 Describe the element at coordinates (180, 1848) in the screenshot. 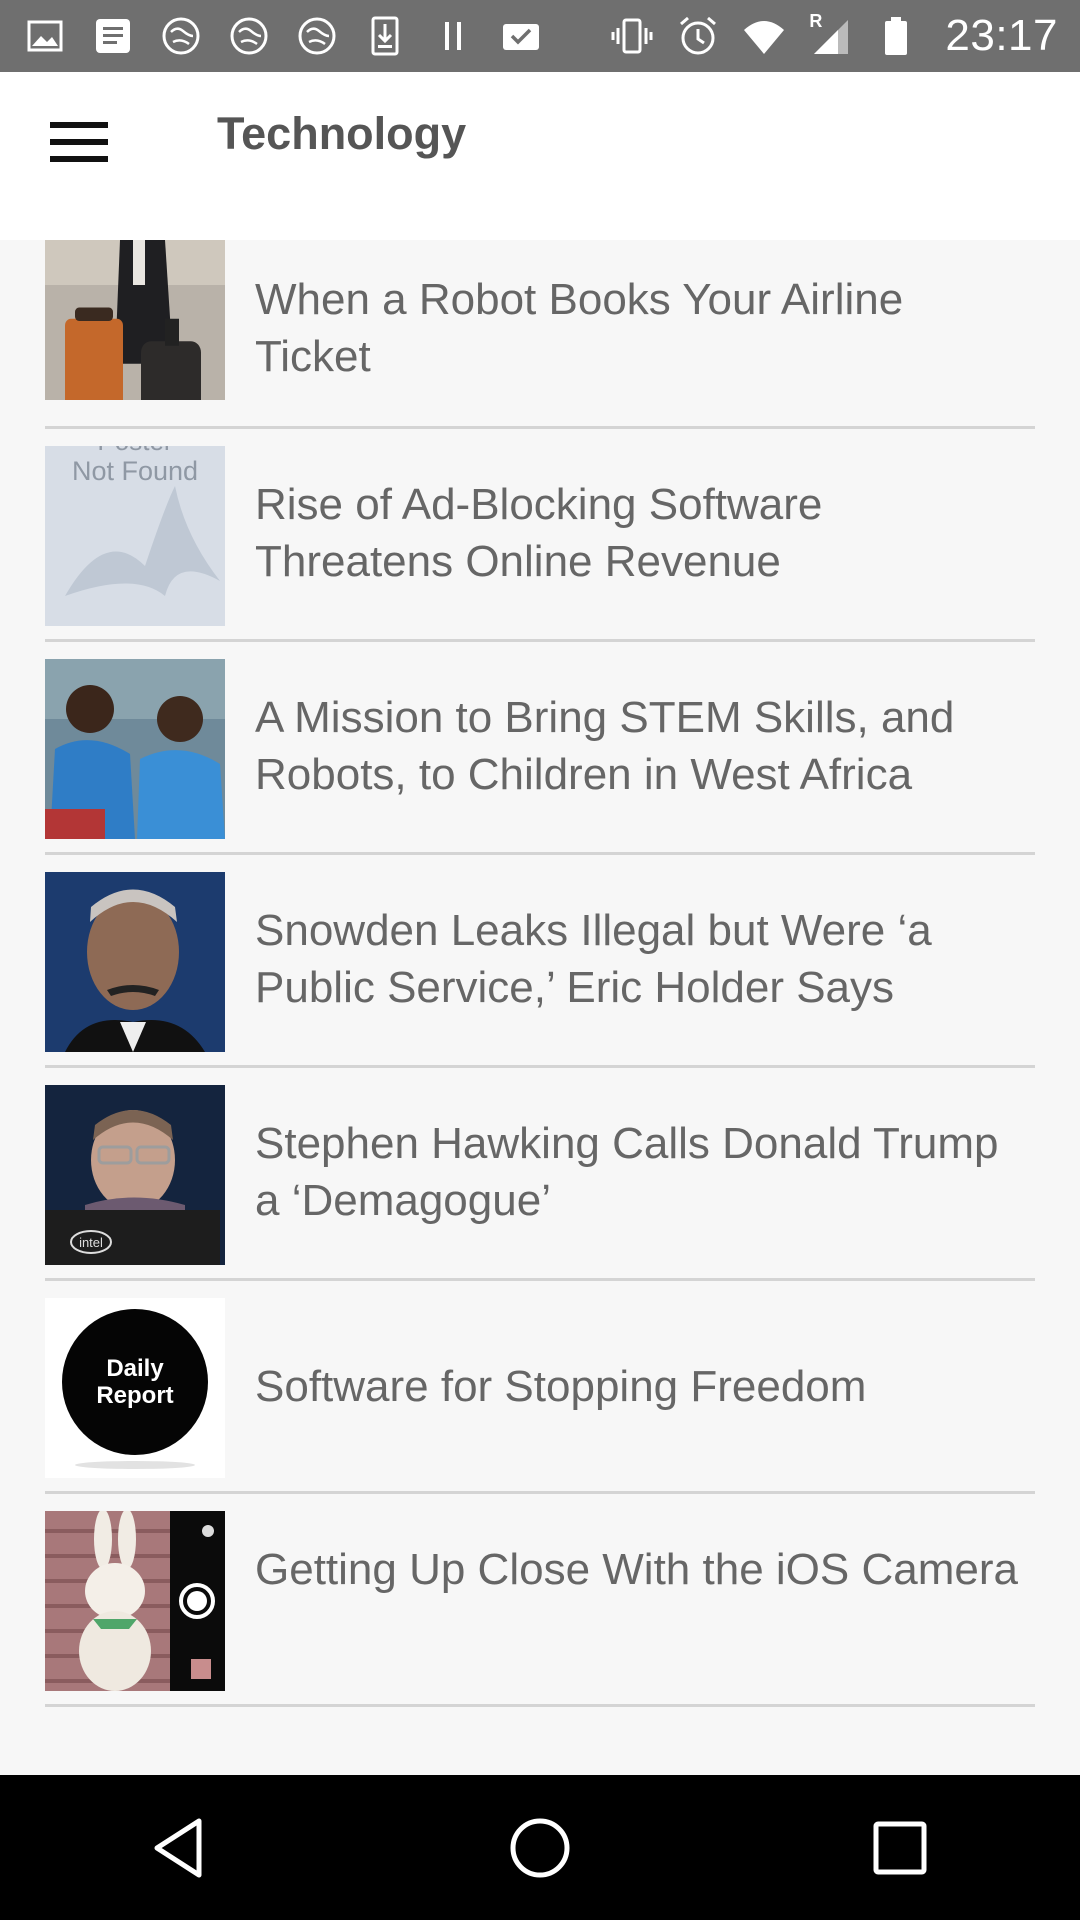

I see `back-triangle-icon` at that location.